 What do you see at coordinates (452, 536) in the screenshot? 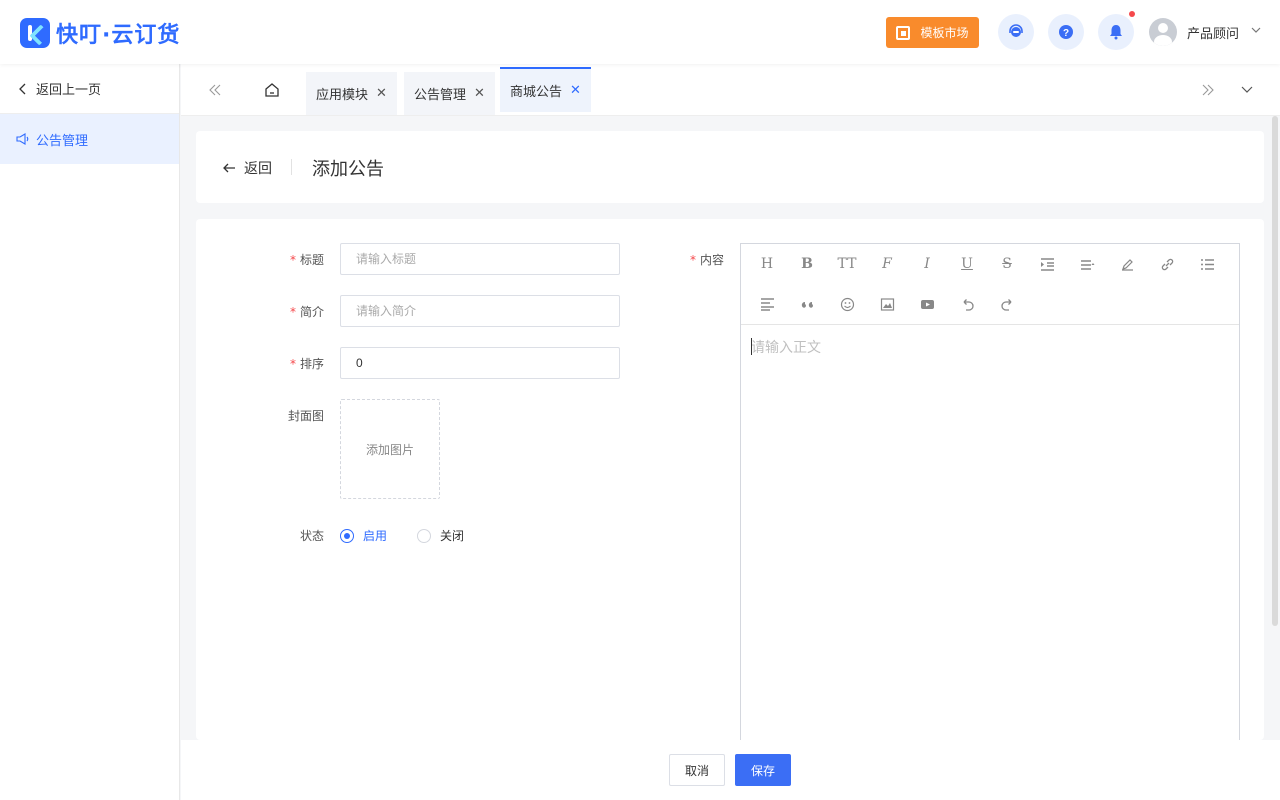
I see `status-disable-label: 关闭` at bounding box center [452, 536].